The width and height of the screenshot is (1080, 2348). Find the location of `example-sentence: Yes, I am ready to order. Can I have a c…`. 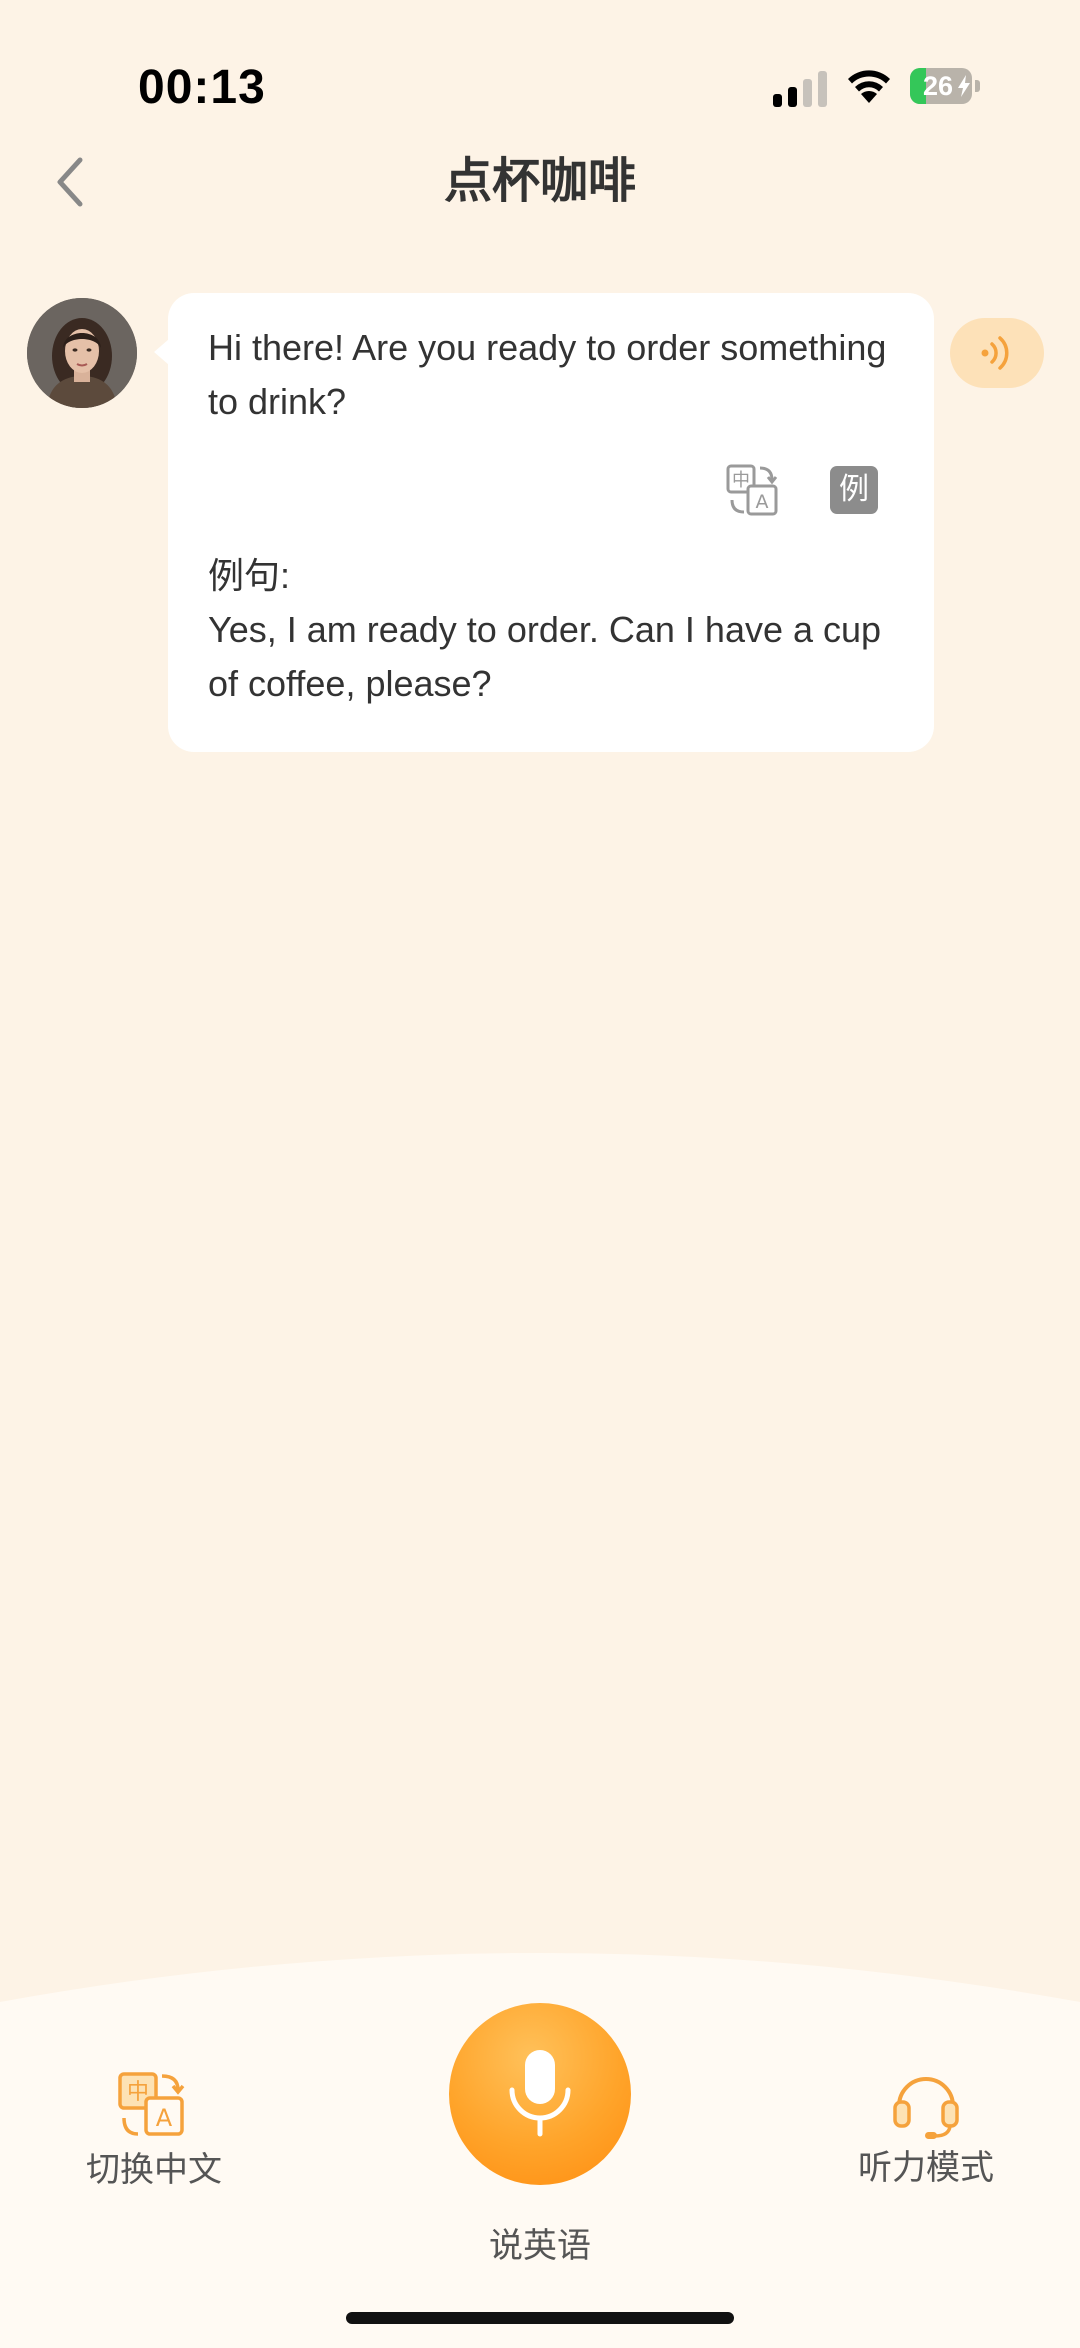

example-sentence: Yes, I am ready to order. Can I have a c… is located at coordinates (545, 656).